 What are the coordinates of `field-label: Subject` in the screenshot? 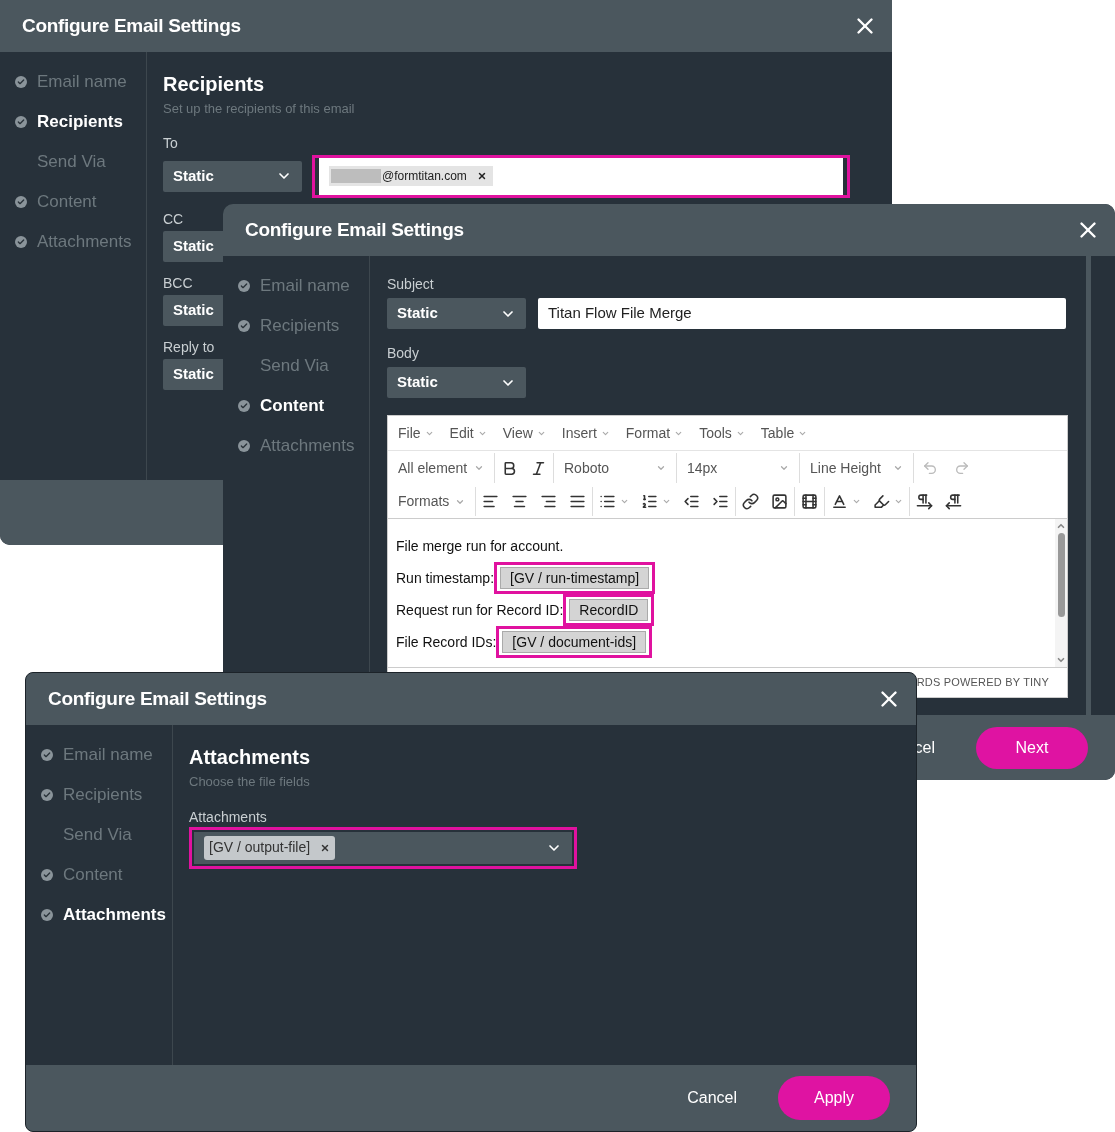 It's located at (410, 284).